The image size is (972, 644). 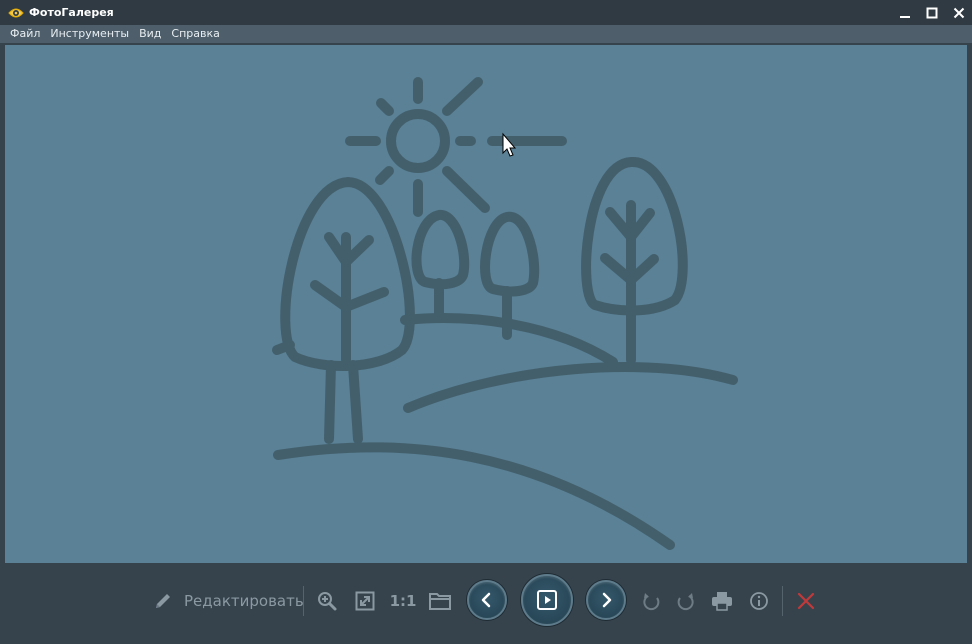 I want to click on menu-bar: Файл Инструменты Вид Справка, so click(x=486, y=34).